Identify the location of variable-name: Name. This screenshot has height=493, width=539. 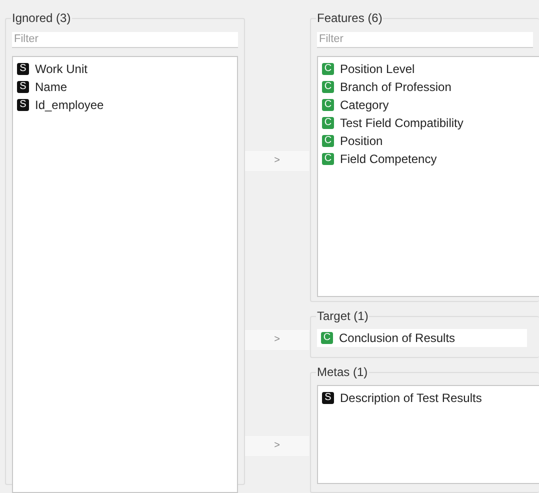
(51, 87).